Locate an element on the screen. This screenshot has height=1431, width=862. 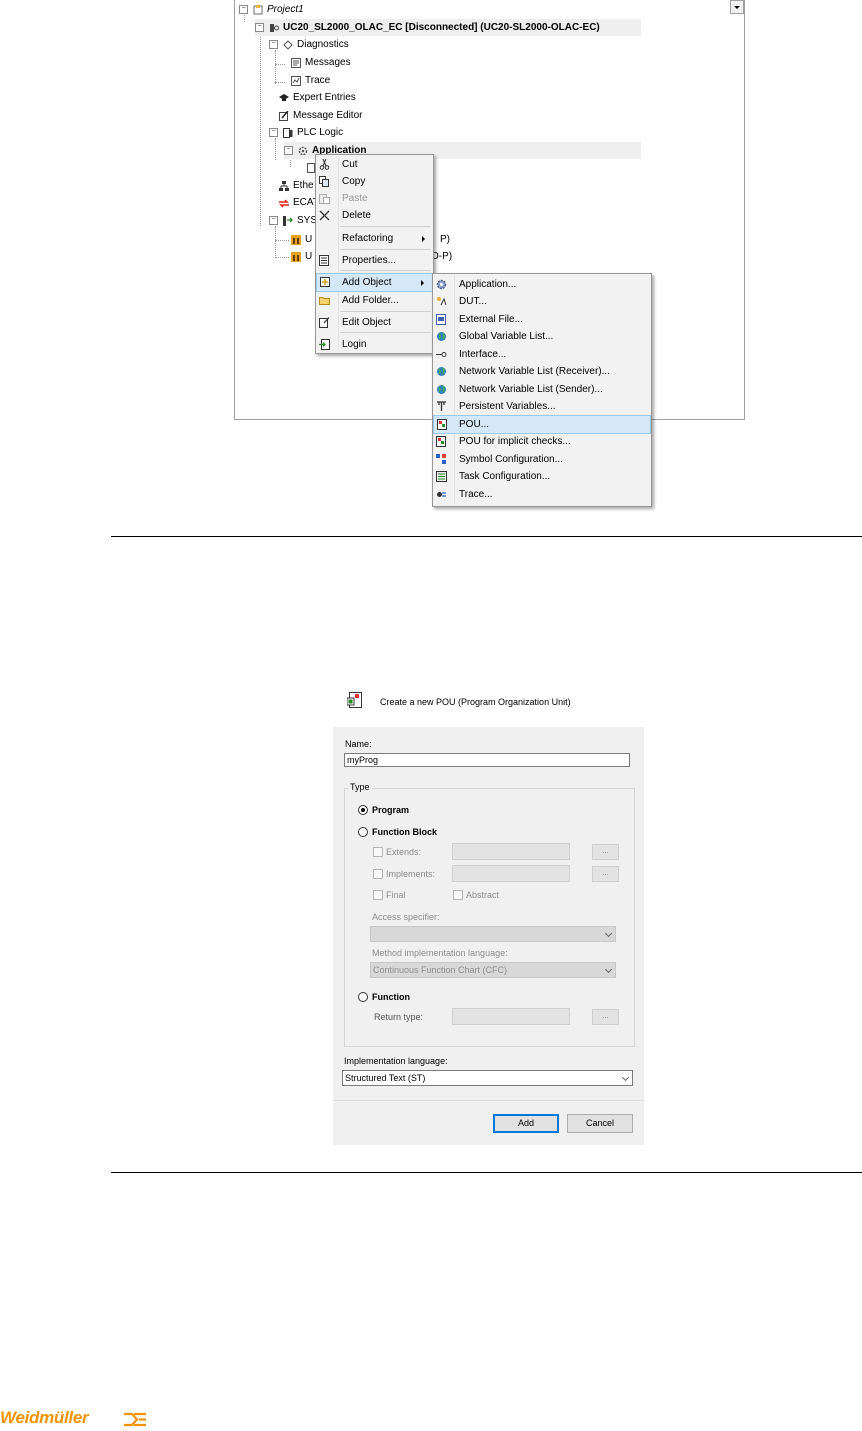
menu-item-copy: Copy is located at coordinates (374, 181).